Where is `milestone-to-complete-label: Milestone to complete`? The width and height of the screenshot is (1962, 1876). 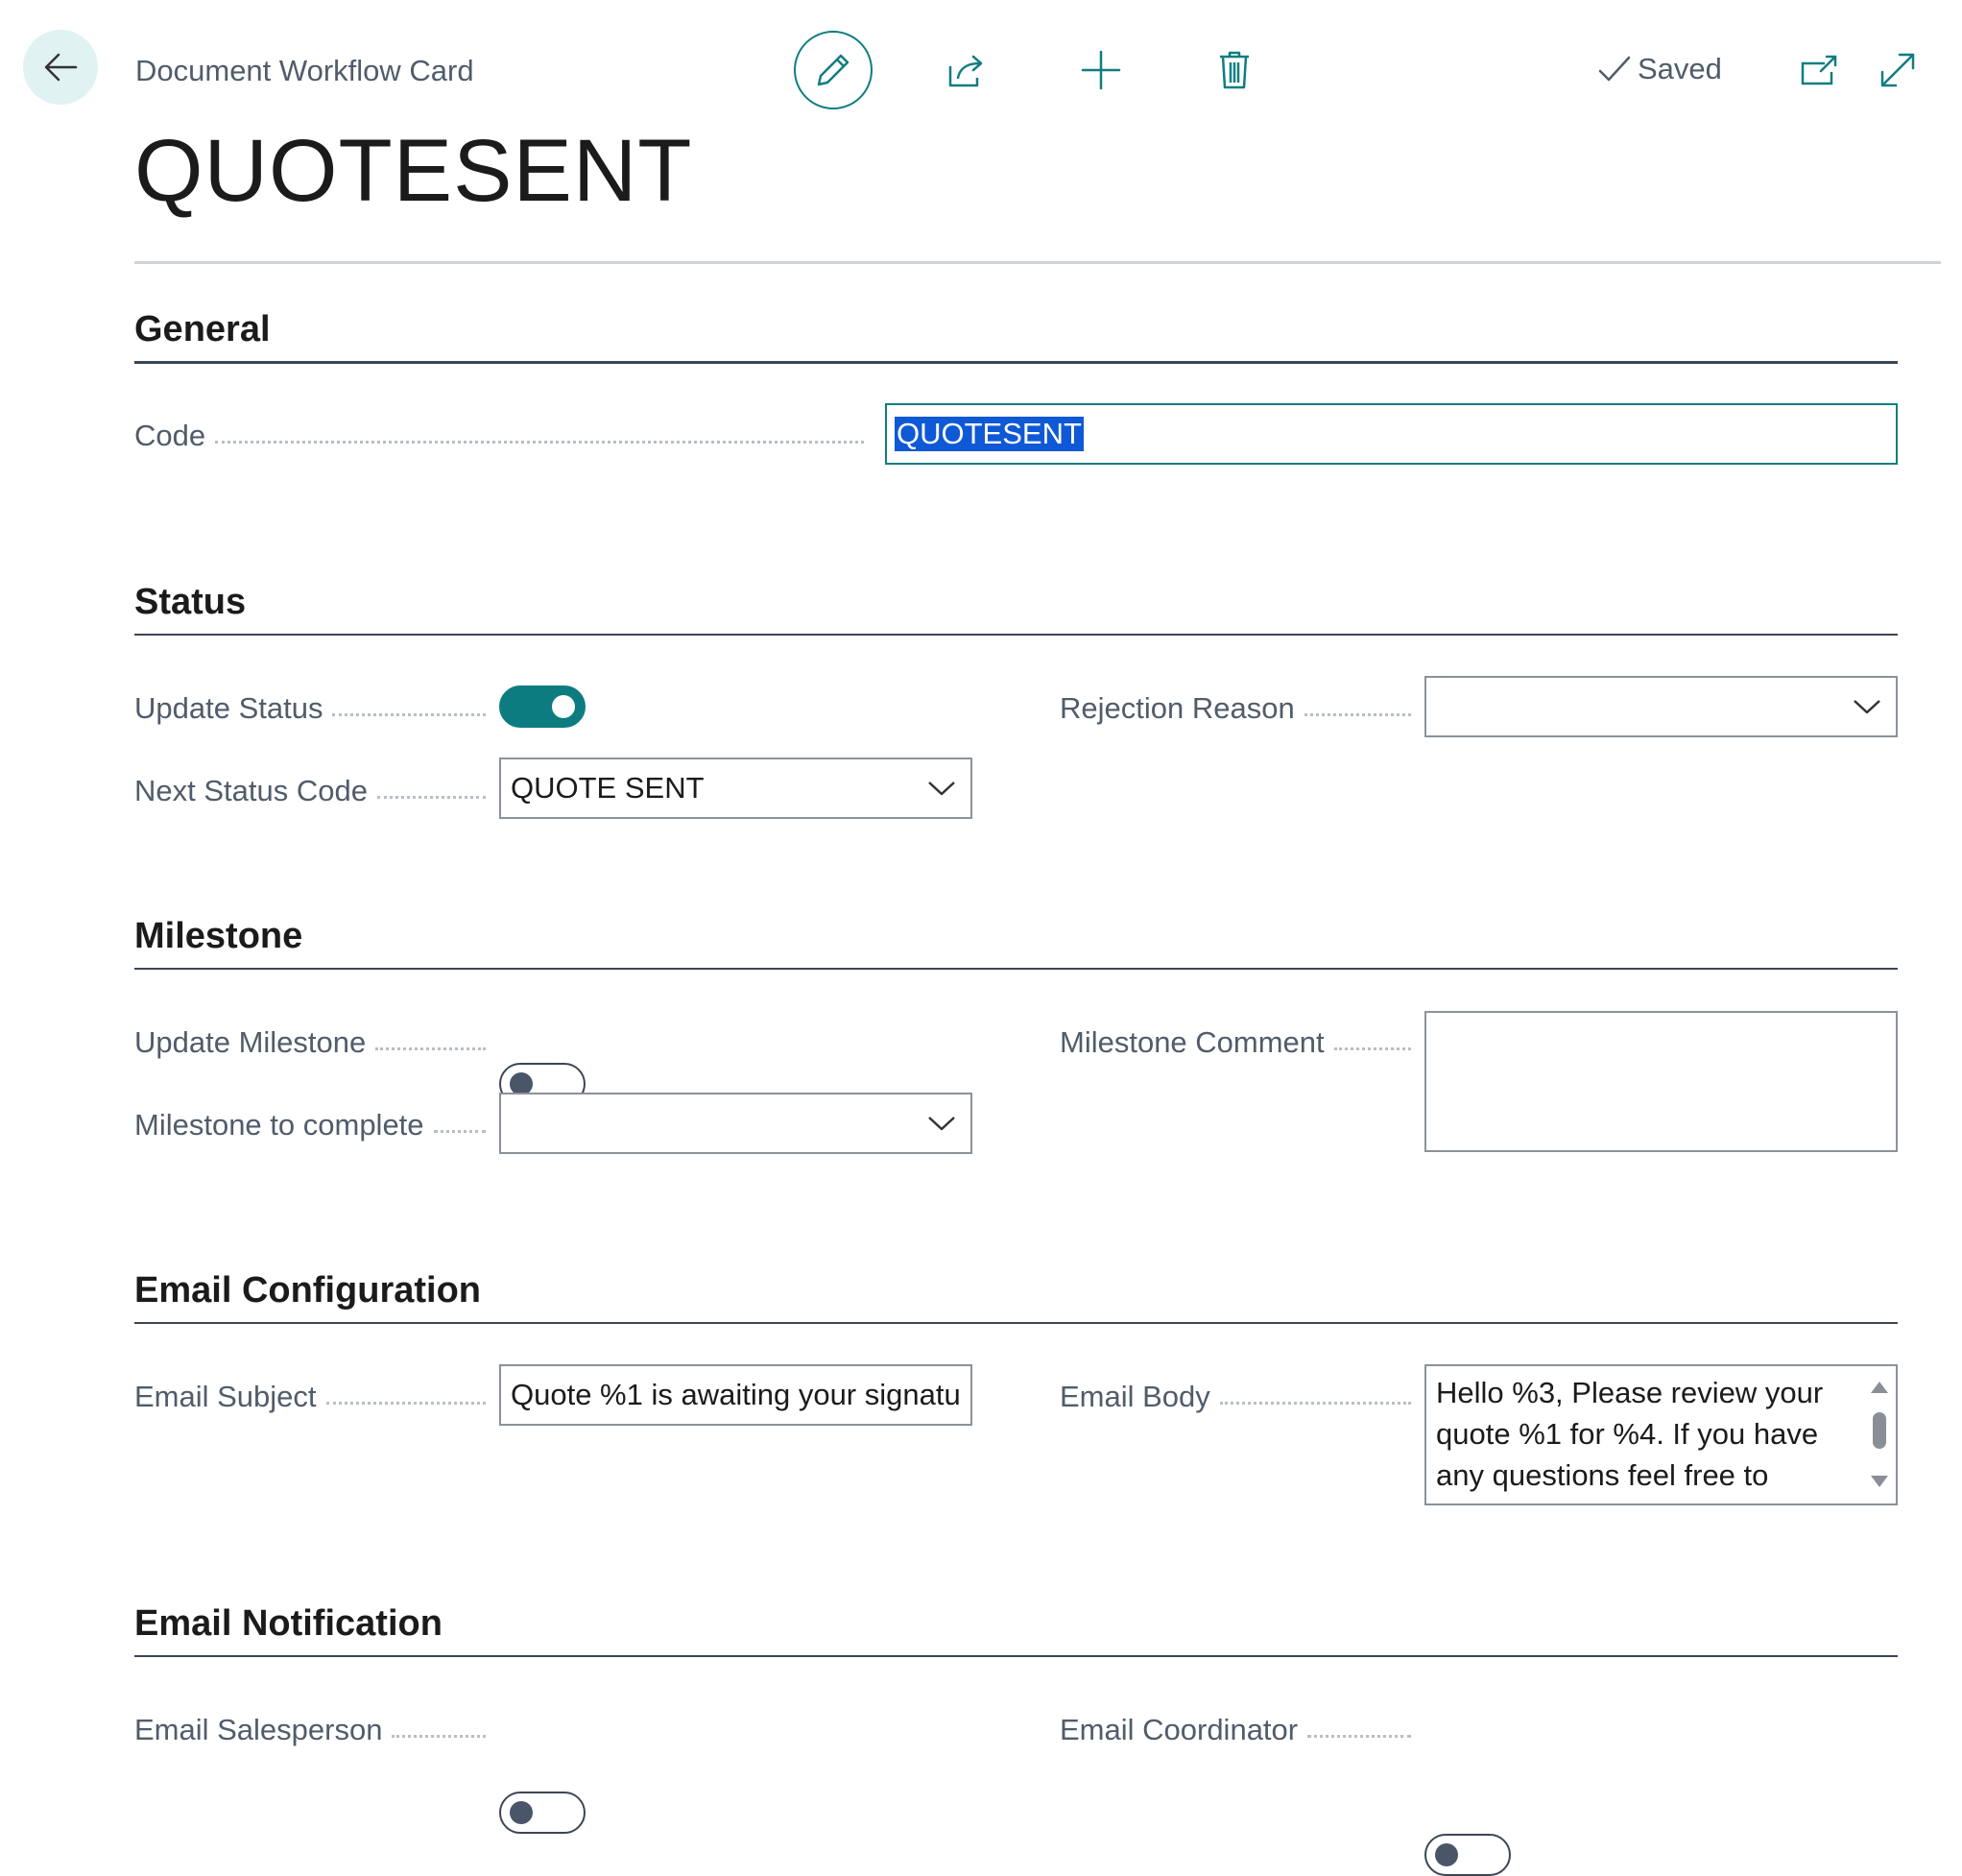 milestone-to-complete-label: Milestone to complete is located at coordinates (314, 1125).